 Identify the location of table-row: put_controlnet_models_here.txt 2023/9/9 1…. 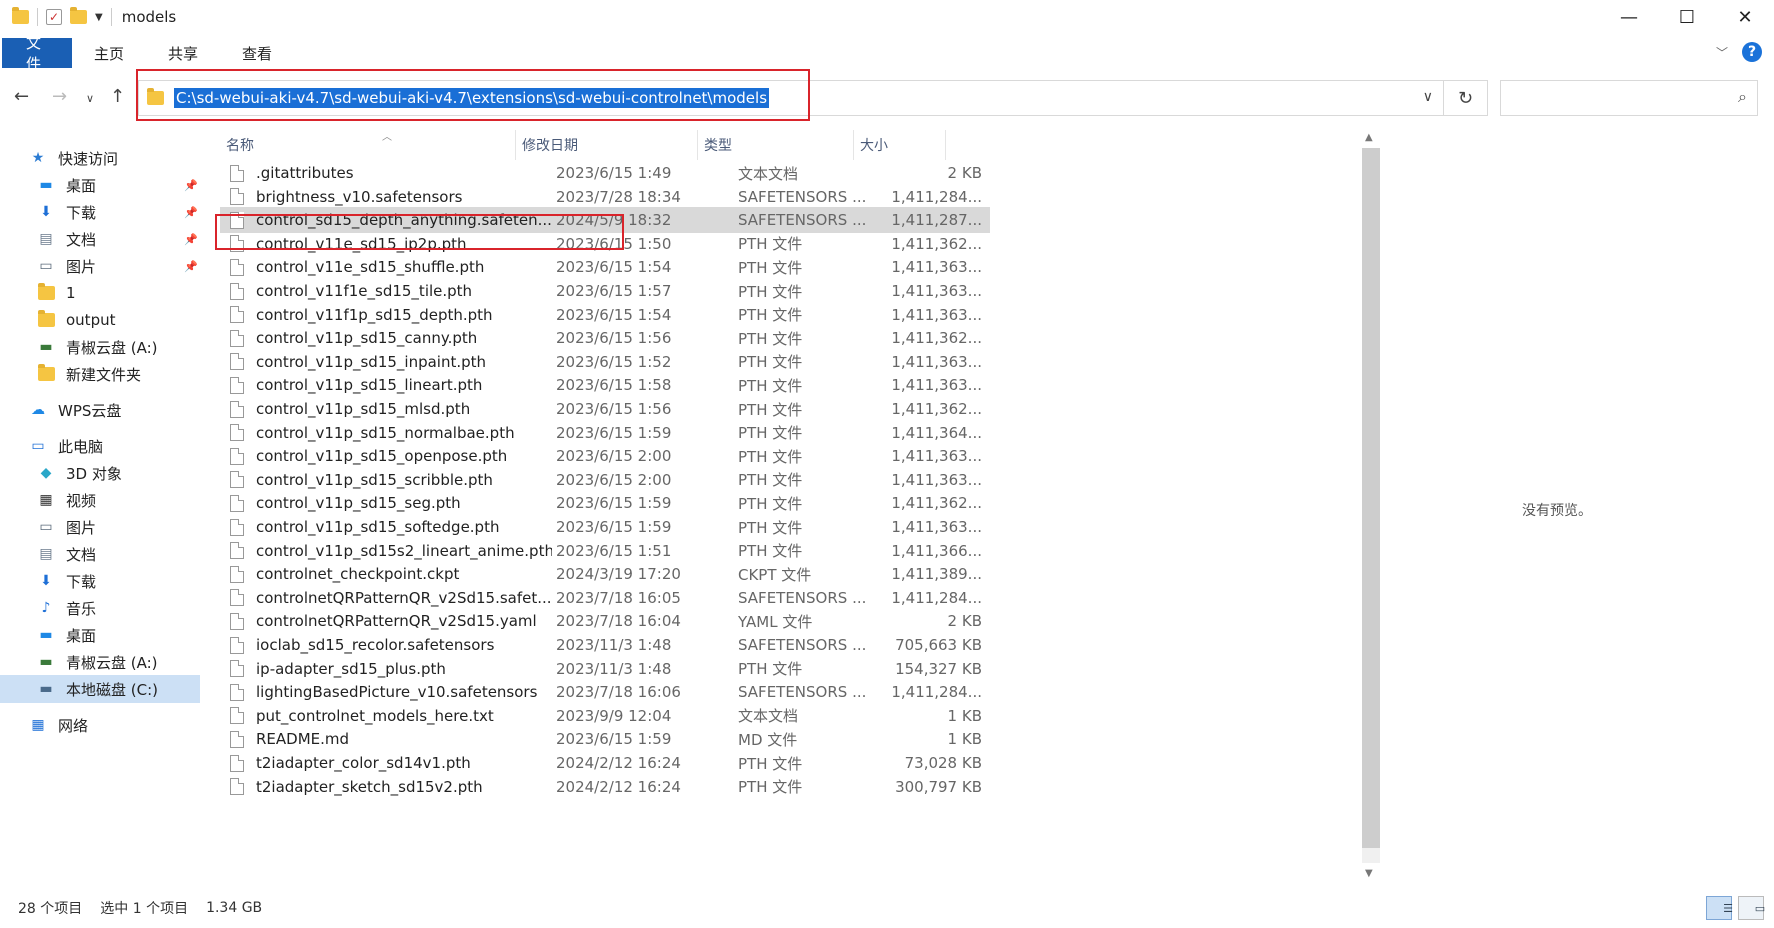
(605, 716).